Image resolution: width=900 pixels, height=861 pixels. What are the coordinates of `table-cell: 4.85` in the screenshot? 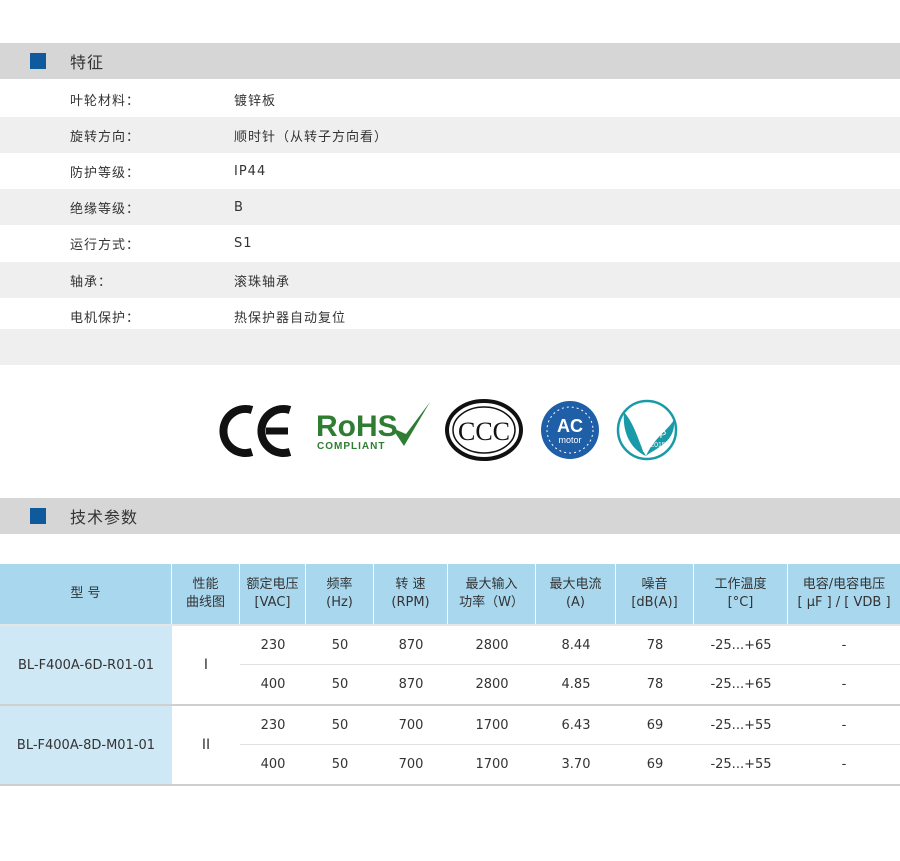 It's located at (576, 684).